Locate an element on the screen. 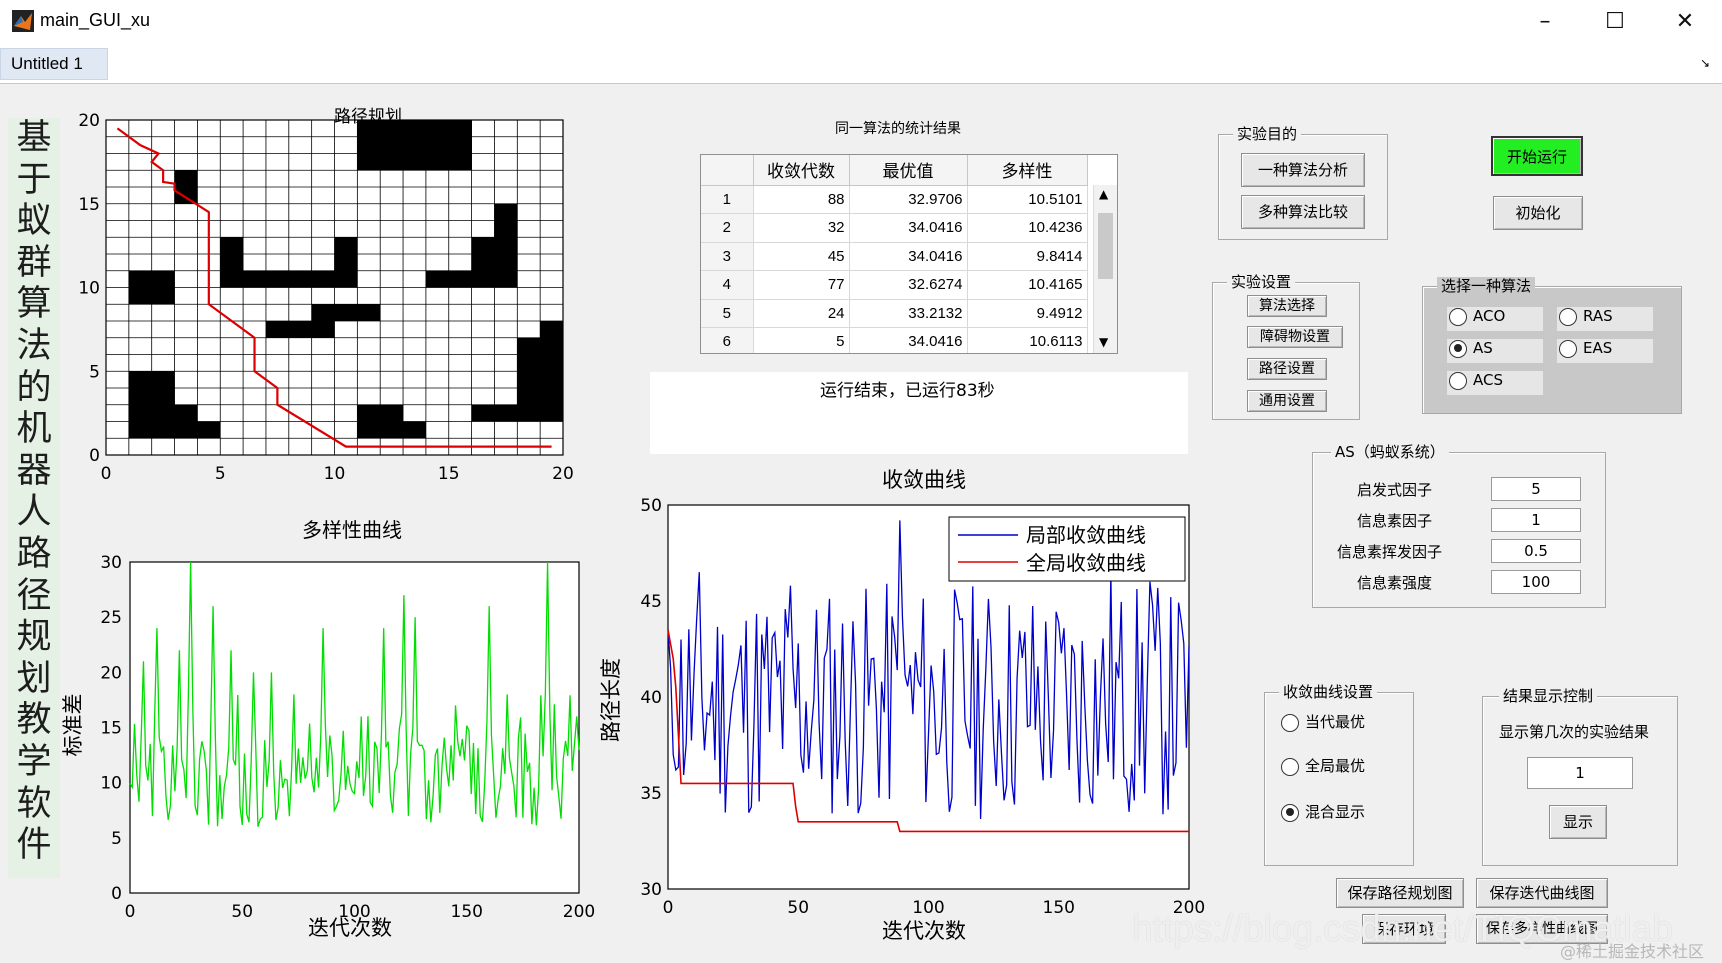  radio-acs: ACS is located at coordinates (1495, 383).